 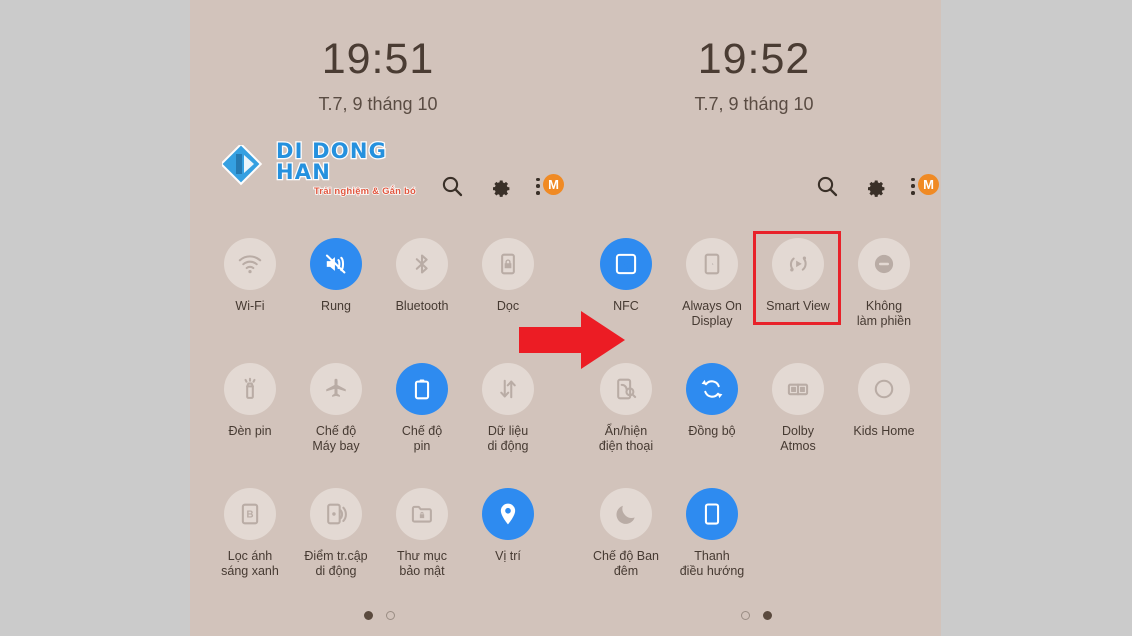 What do you see at coordinates (712, 264) in the screenshot?
I see `always-on-display-icon` at bounding box center [712, 264].